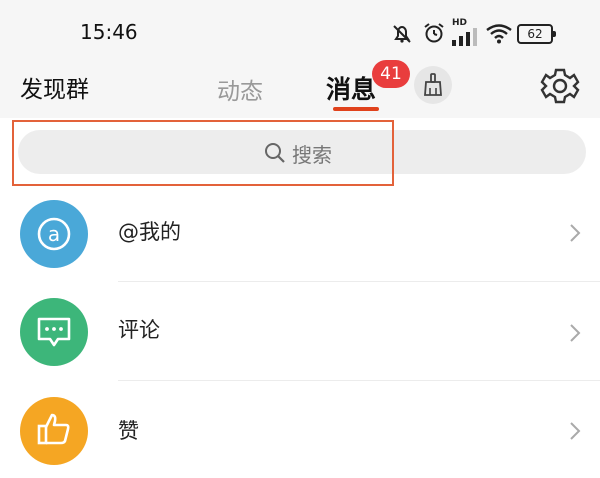  I want to click on wifi-icon, so click(499, 34).